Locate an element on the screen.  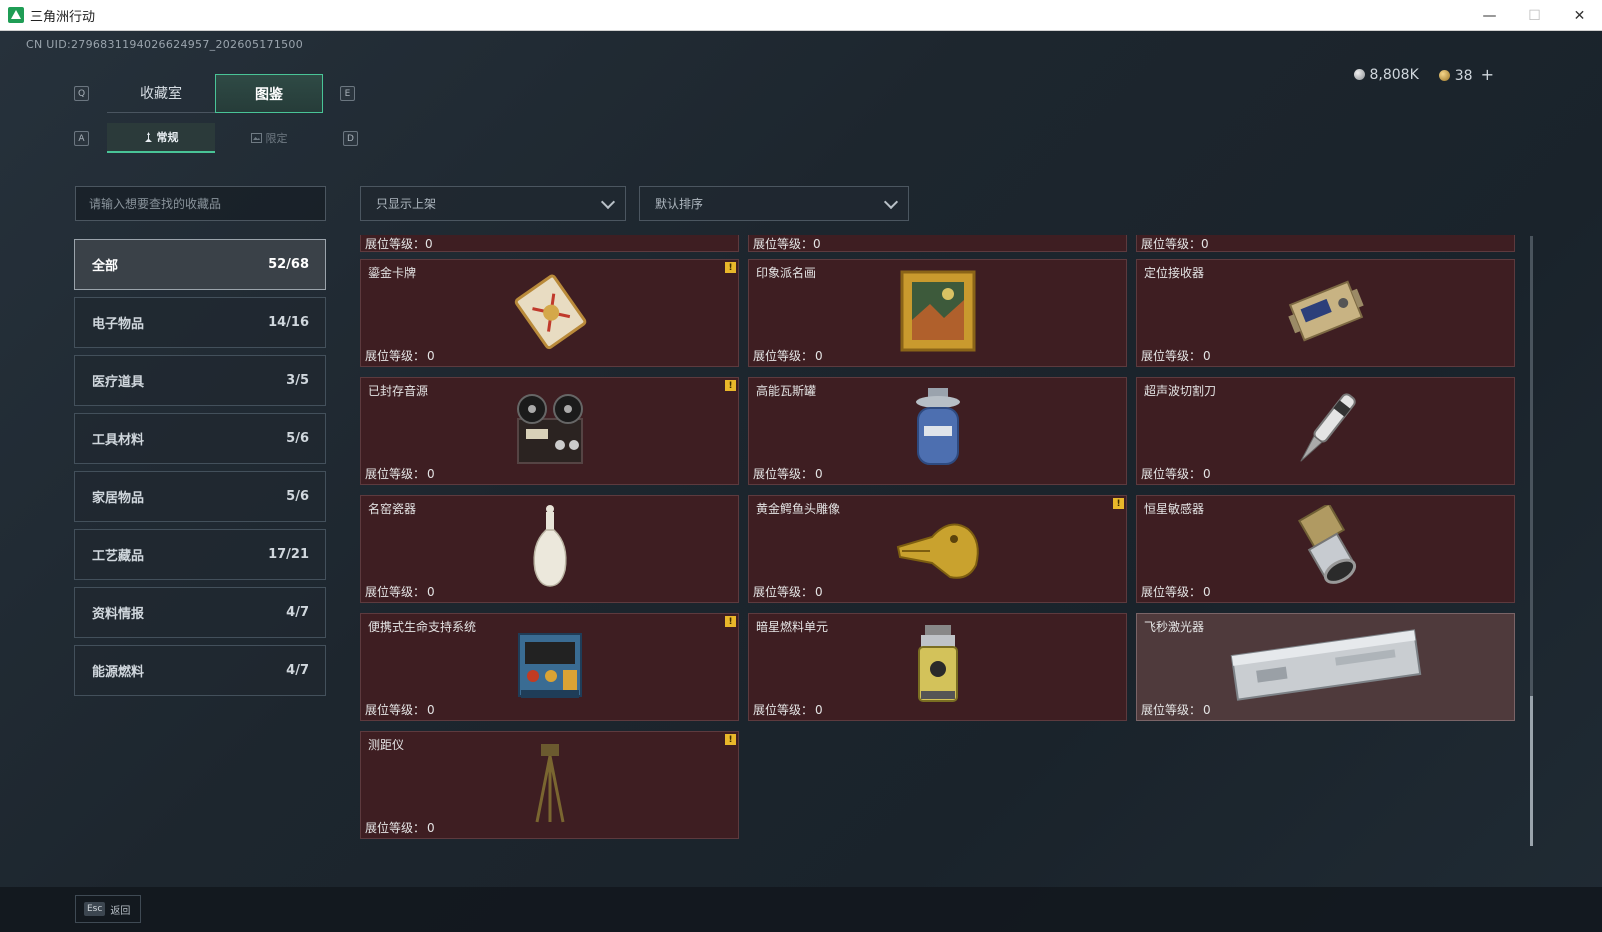
silver-balance: 8,808K is located at coordinates (1386, 74).